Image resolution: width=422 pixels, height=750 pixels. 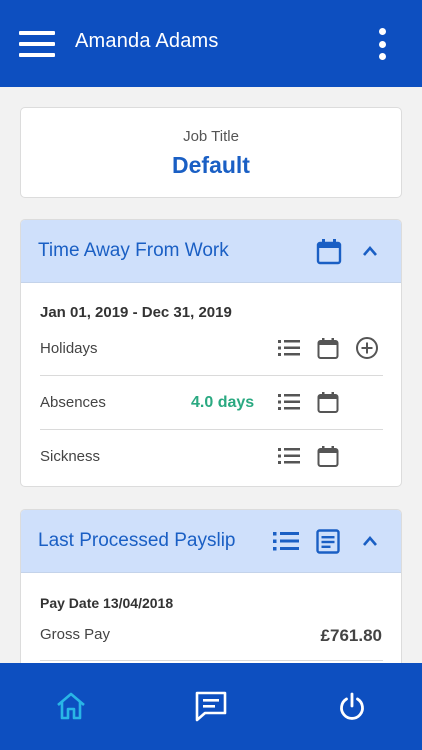 I want to click on gross-pay-value: £761.80, so click(x=351, y=635).